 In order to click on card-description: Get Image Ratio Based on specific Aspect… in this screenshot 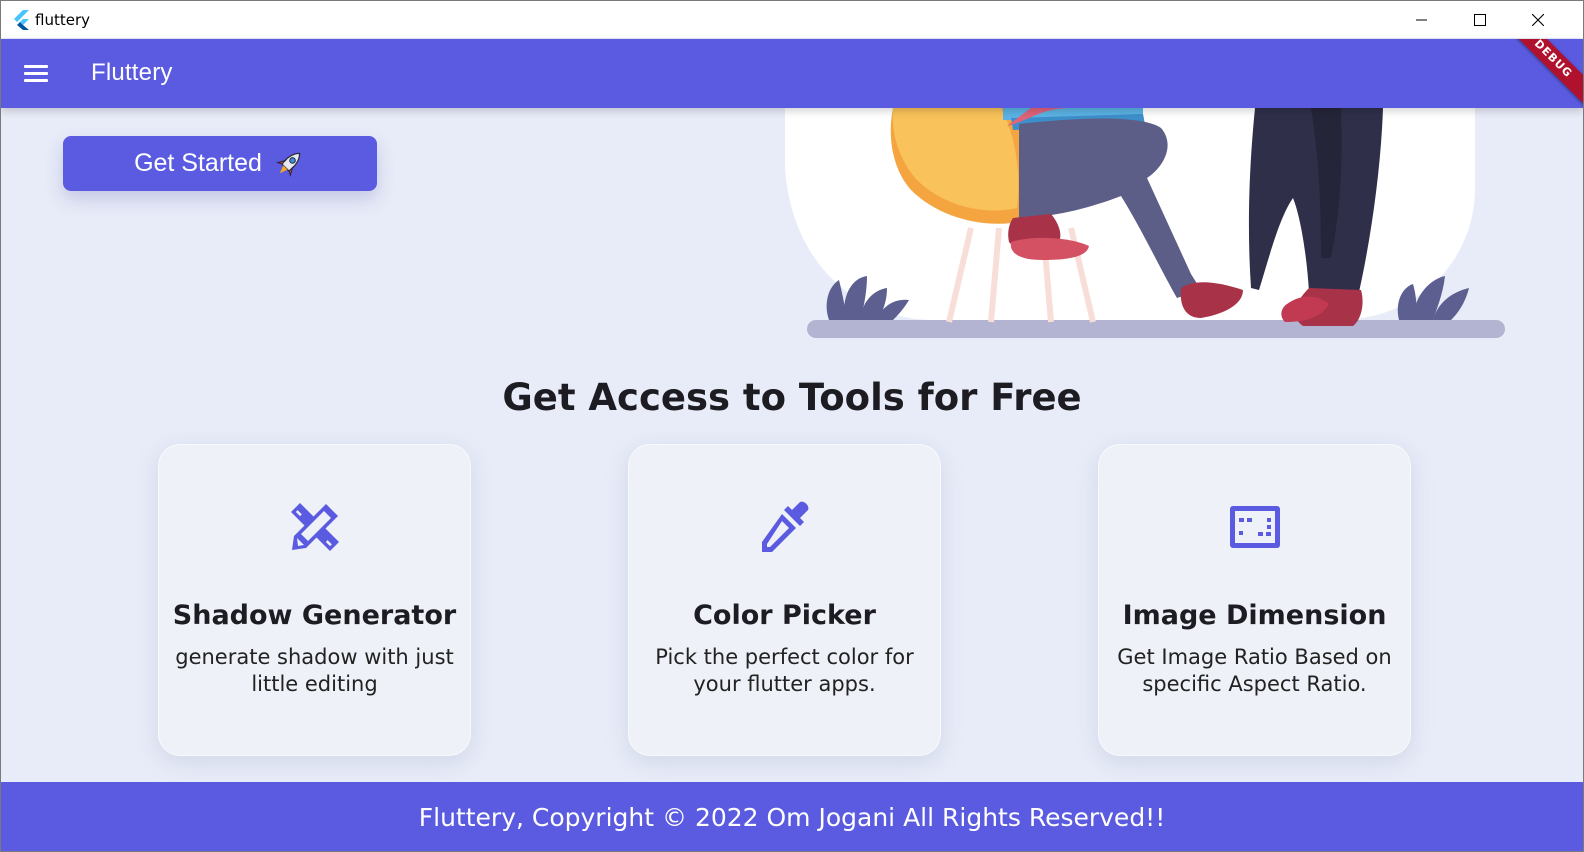, I will do `click(1254, 670)`.